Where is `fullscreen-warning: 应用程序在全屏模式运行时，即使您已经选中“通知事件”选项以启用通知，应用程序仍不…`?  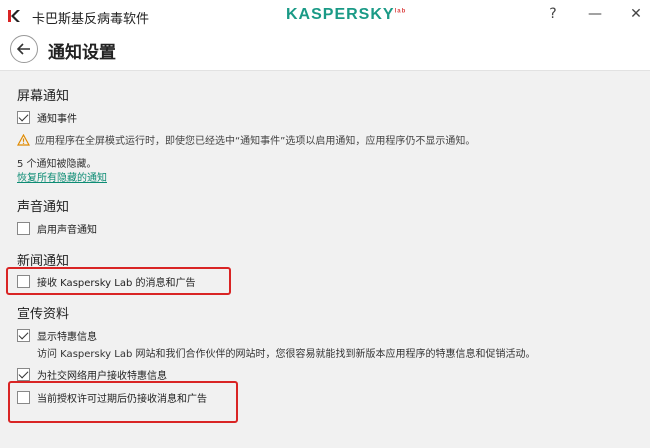 fullscreen-warning: 应用程序在全屏模式运行时，即使您已经选中“通知事件”选项以启用通知，应用程序仍不… is located at coordinates (246, 139).